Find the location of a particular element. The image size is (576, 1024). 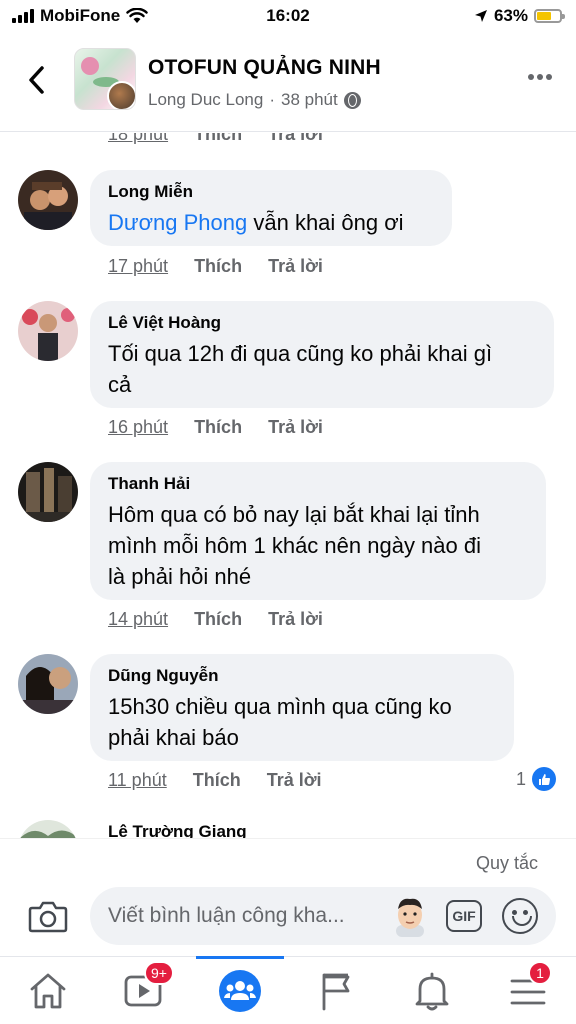

comment-text-line: mình mỗi hôm 1 khác nên ngày nào đi is located at coordinates (295, 545).